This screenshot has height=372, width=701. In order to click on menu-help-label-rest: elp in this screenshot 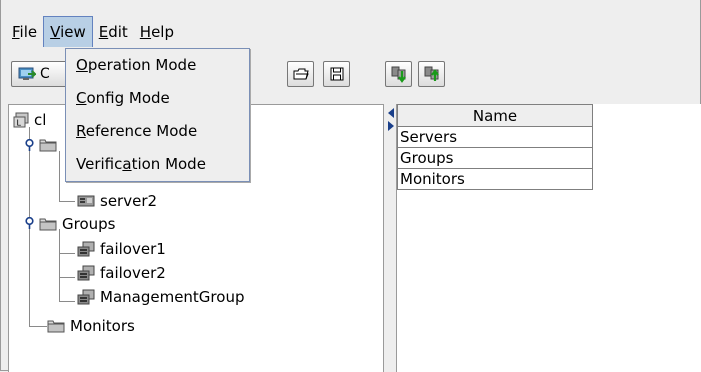, I will do `click(162, 32)`.